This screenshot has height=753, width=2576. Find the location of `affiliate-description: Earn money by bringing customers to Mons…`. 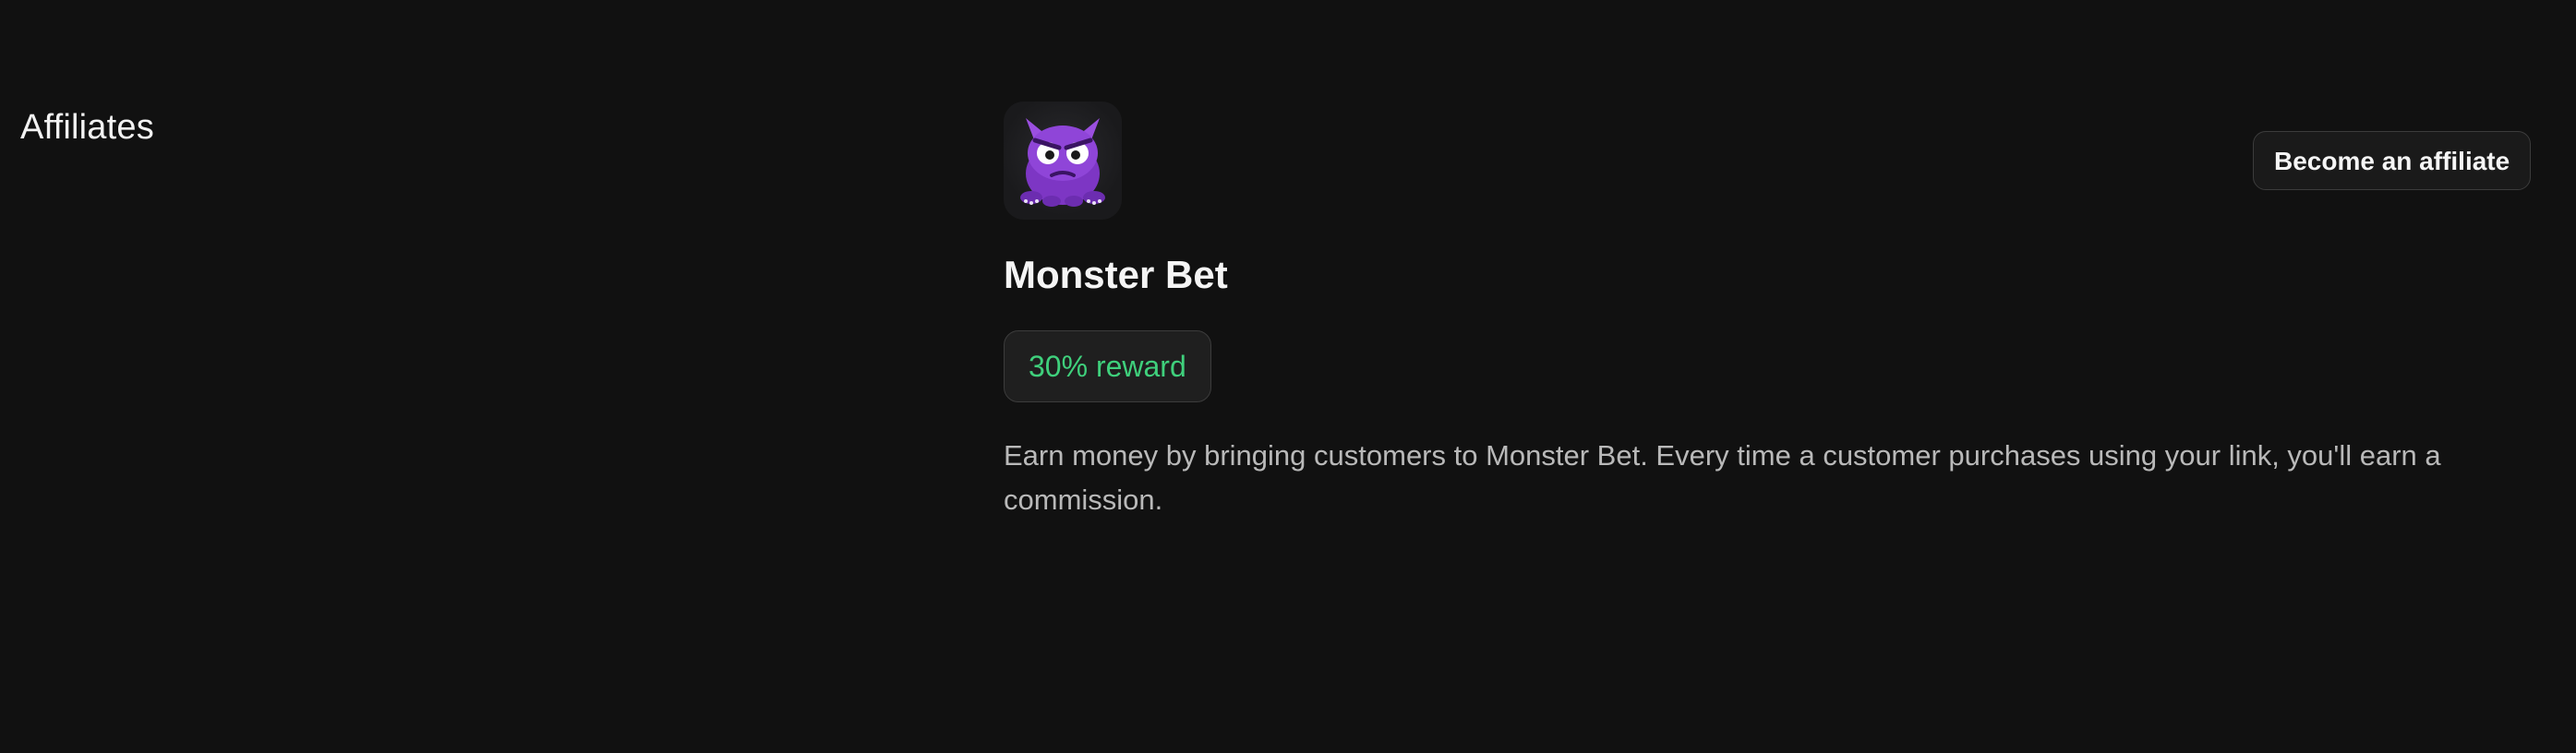

affiliate-description: Earn money by bringing customers to Mons… is located at coordinates (1722, 478).